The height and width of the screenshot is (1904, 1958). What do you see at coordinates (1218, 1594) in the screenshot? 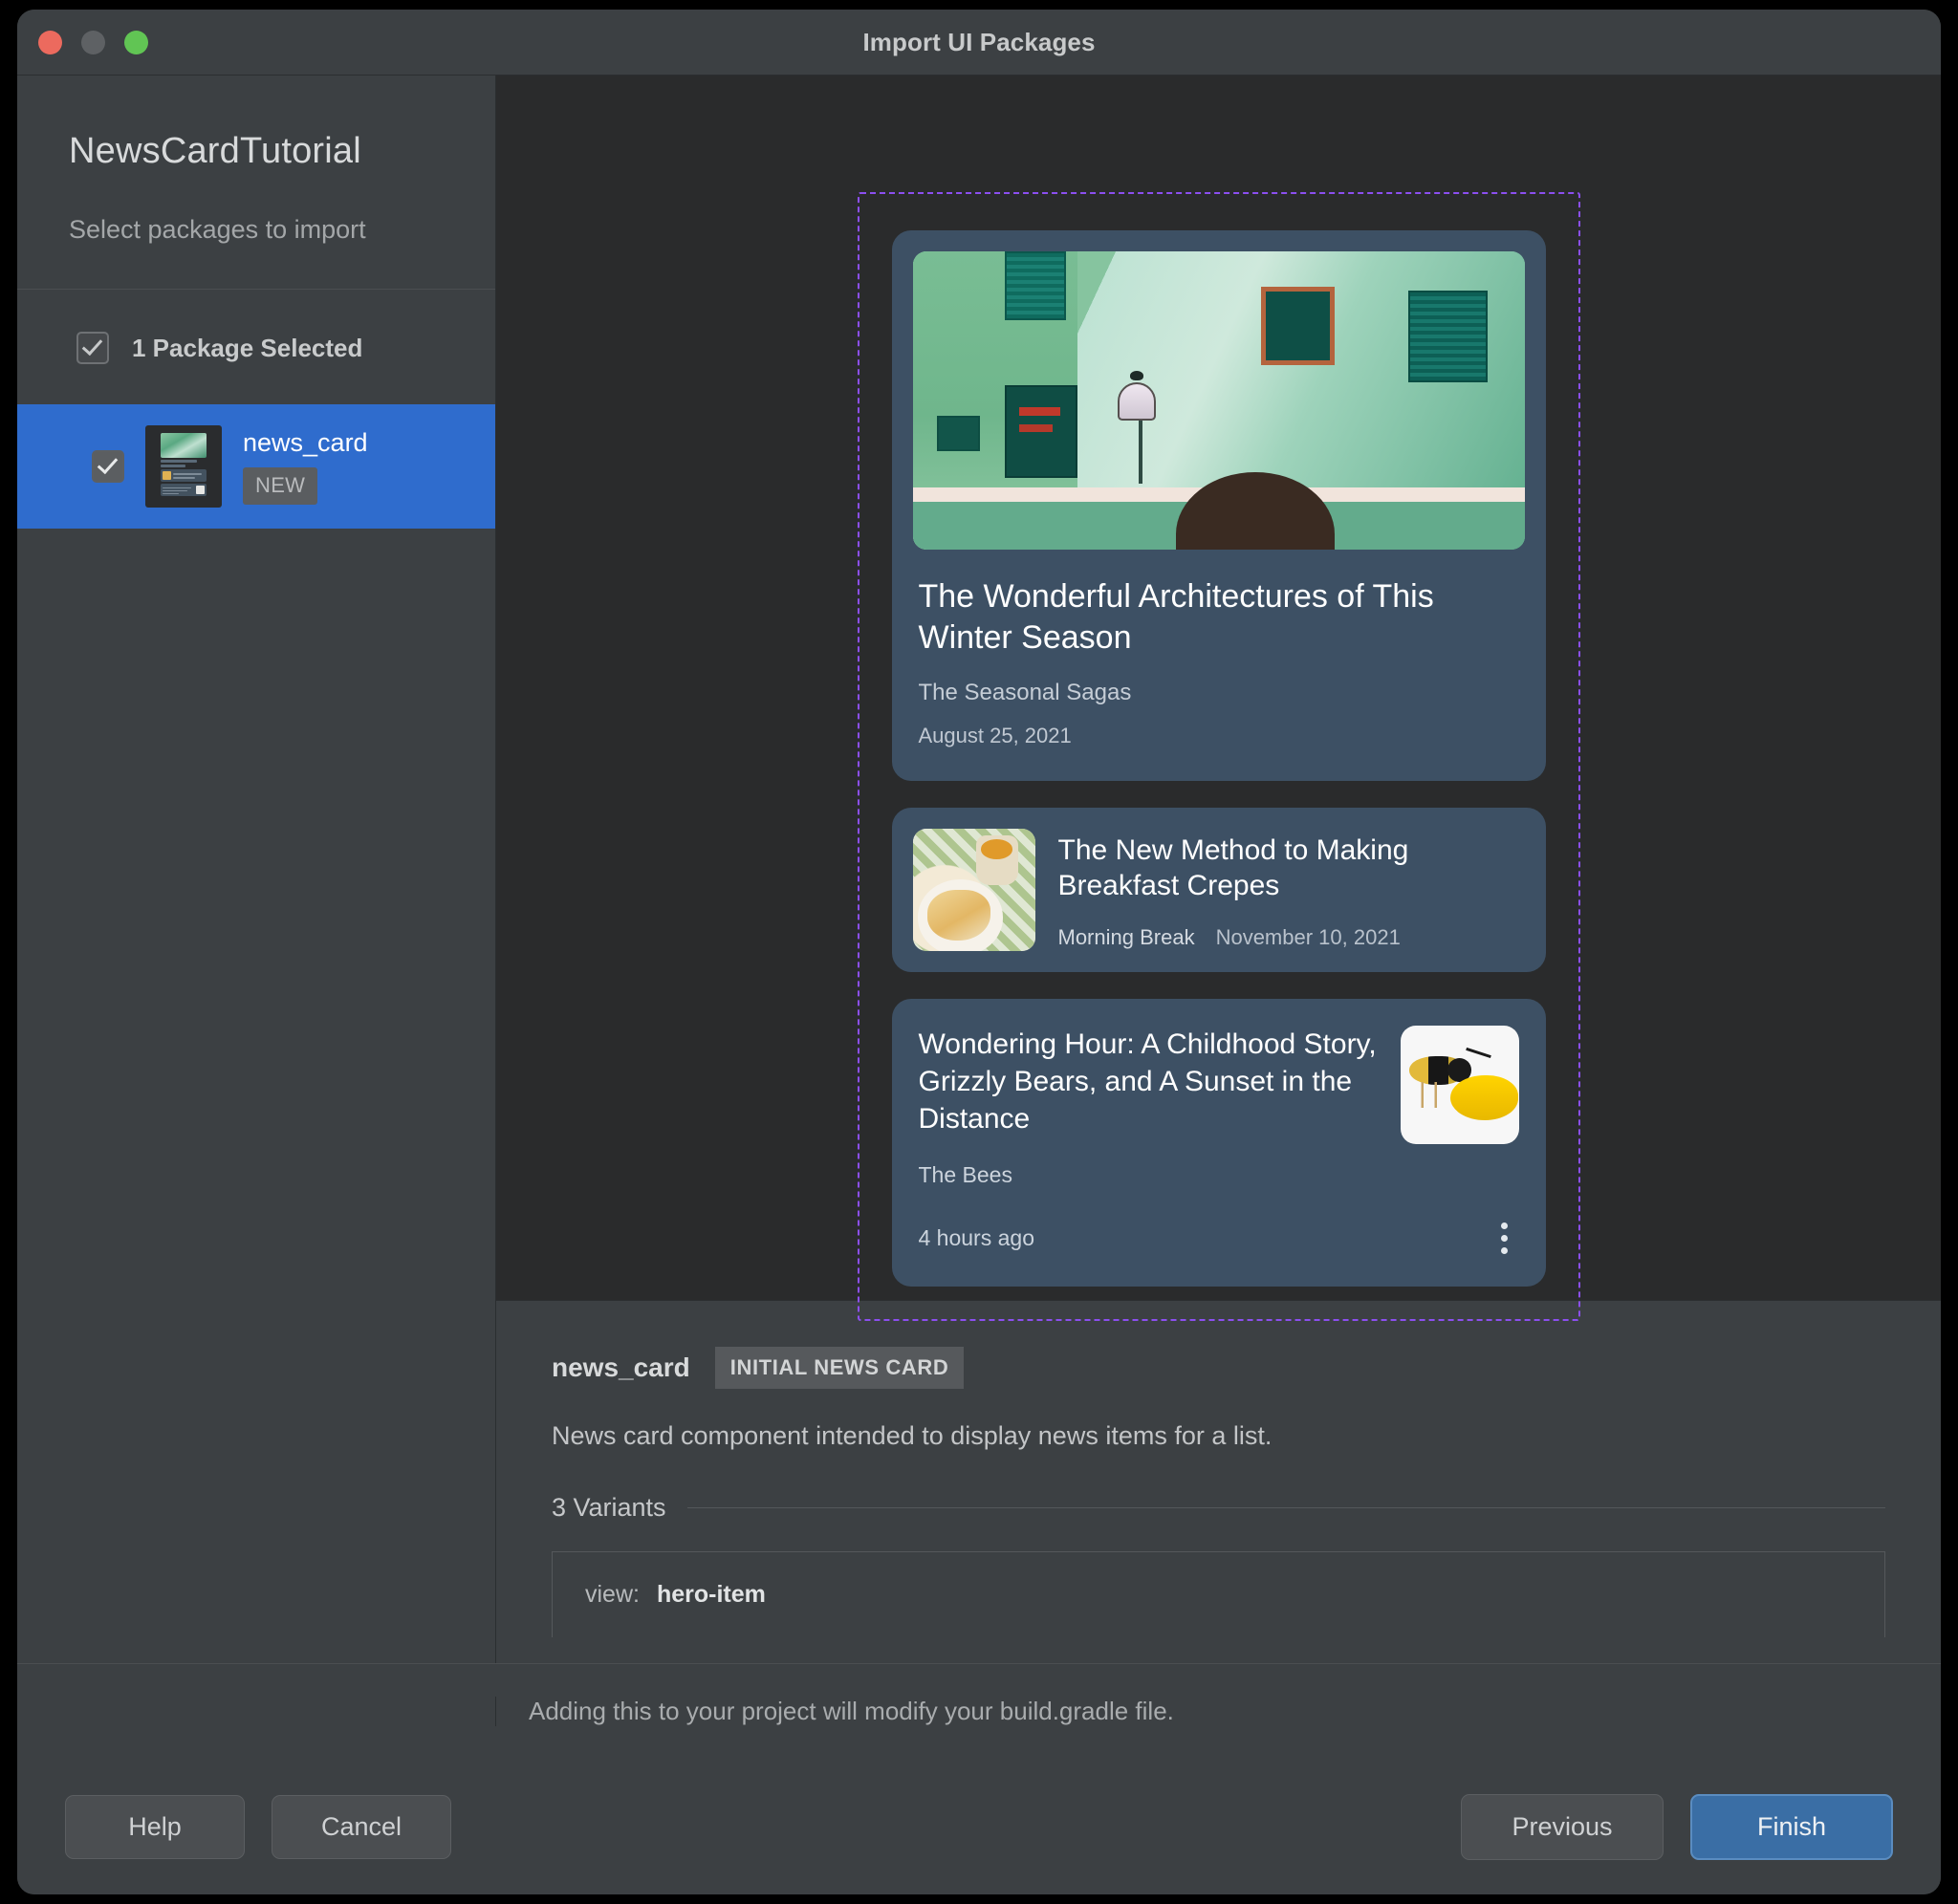
I see `variant-row: view: hero-item` at bounding box center [1218, 1594].